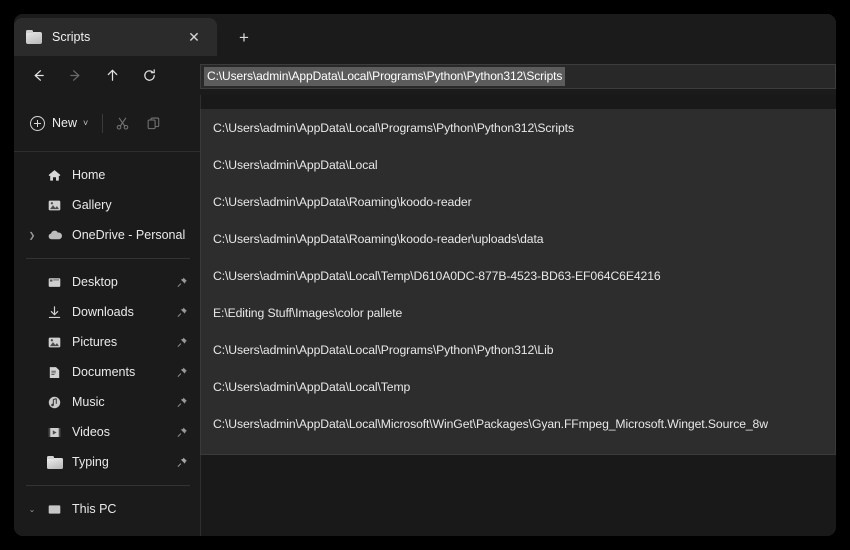  What do you see at coordinates (32, 235) in the screenshot?
I see `chevron-right-icon: ❯` at bounding box center [32, 235].